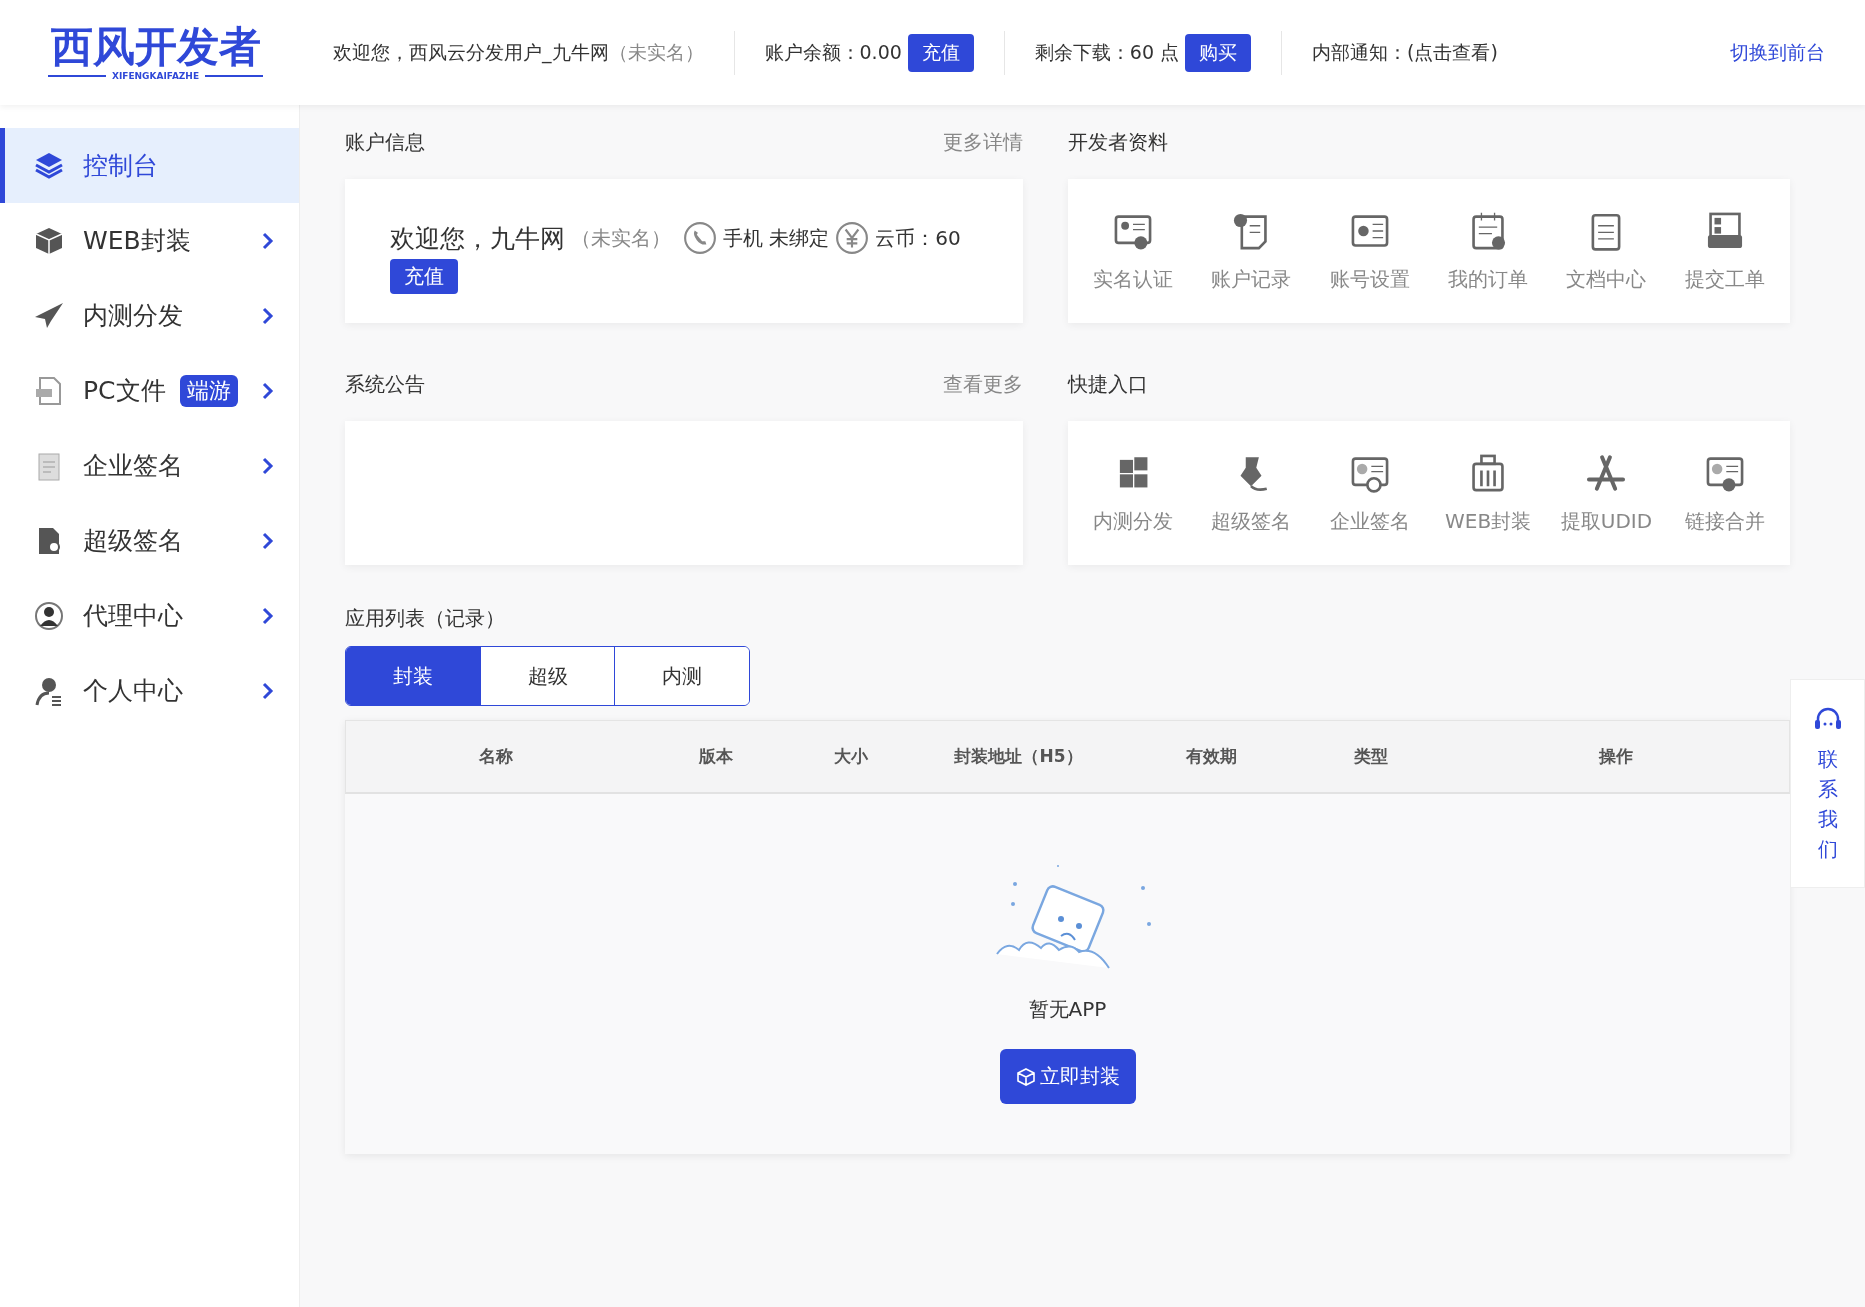 Image resolution: width=1865 pixels, height=1307 pixels. What do you see at coordinates (124, 391) in the screenshot?
I see `sidebar-label: PC文件` at bounding box center [124, 391].